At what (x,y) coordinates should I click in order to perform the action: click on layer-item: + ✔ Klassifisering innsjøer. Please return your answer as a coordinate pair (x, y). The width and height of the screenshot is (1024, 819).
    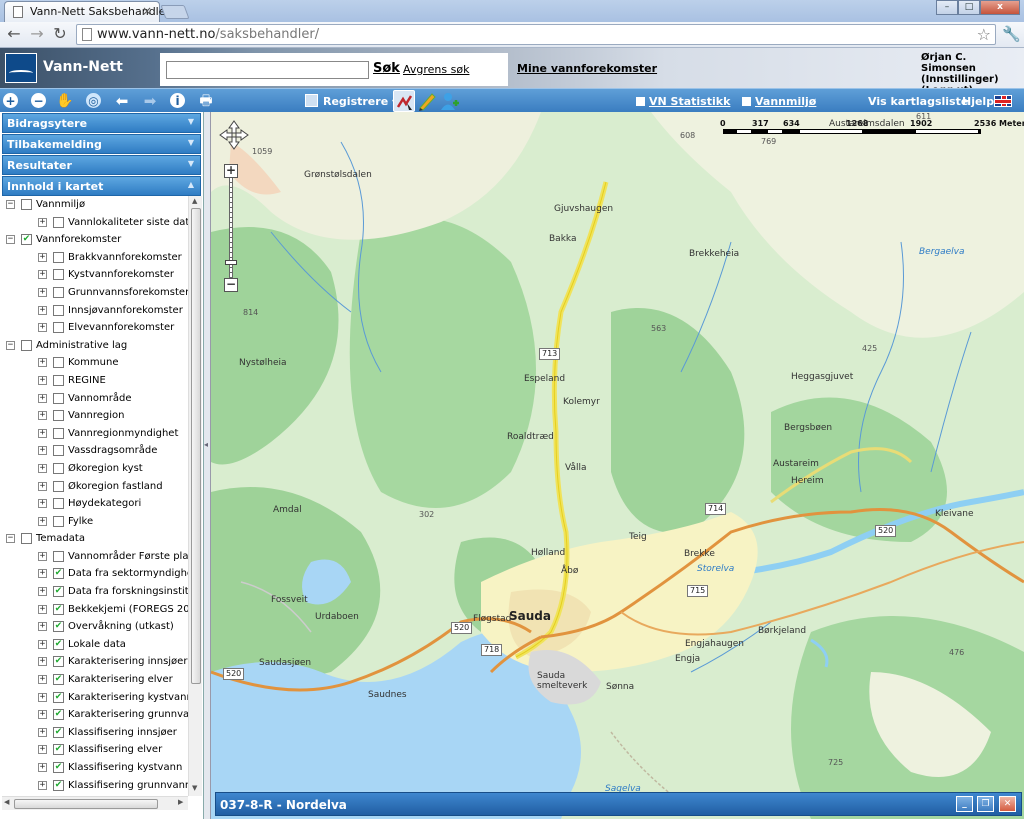
    Looking at the image, I should click on (95, 733).